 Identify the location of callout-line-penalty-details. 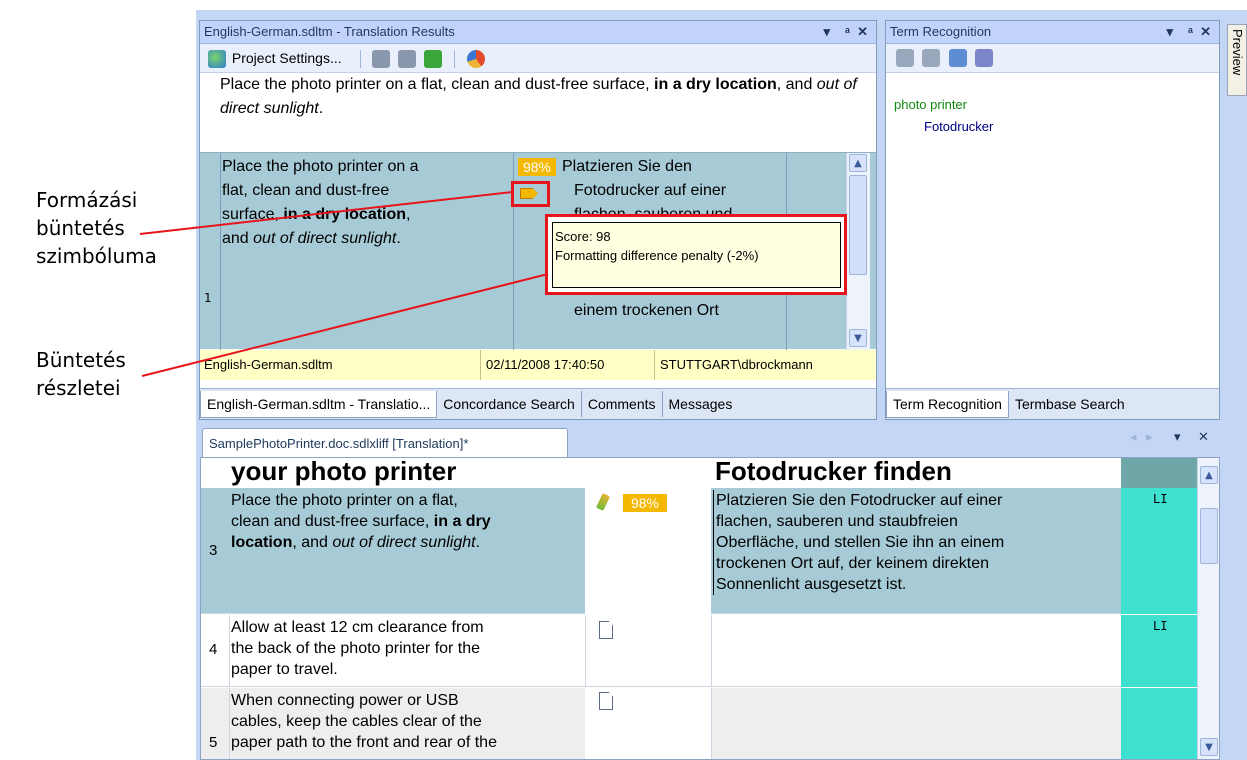
(345, 325).